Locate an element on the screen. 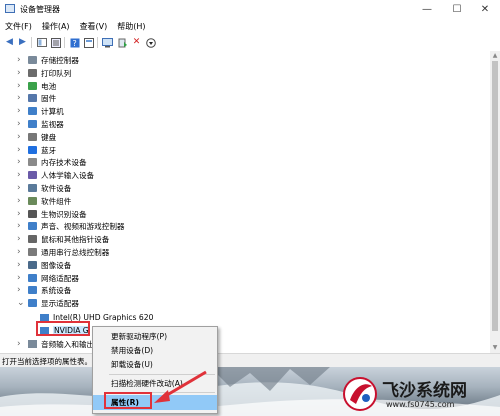  menu-bar: 文件(F) 操作(A) 查看(V) 帮助(H) is located at coordinates (250, 26).